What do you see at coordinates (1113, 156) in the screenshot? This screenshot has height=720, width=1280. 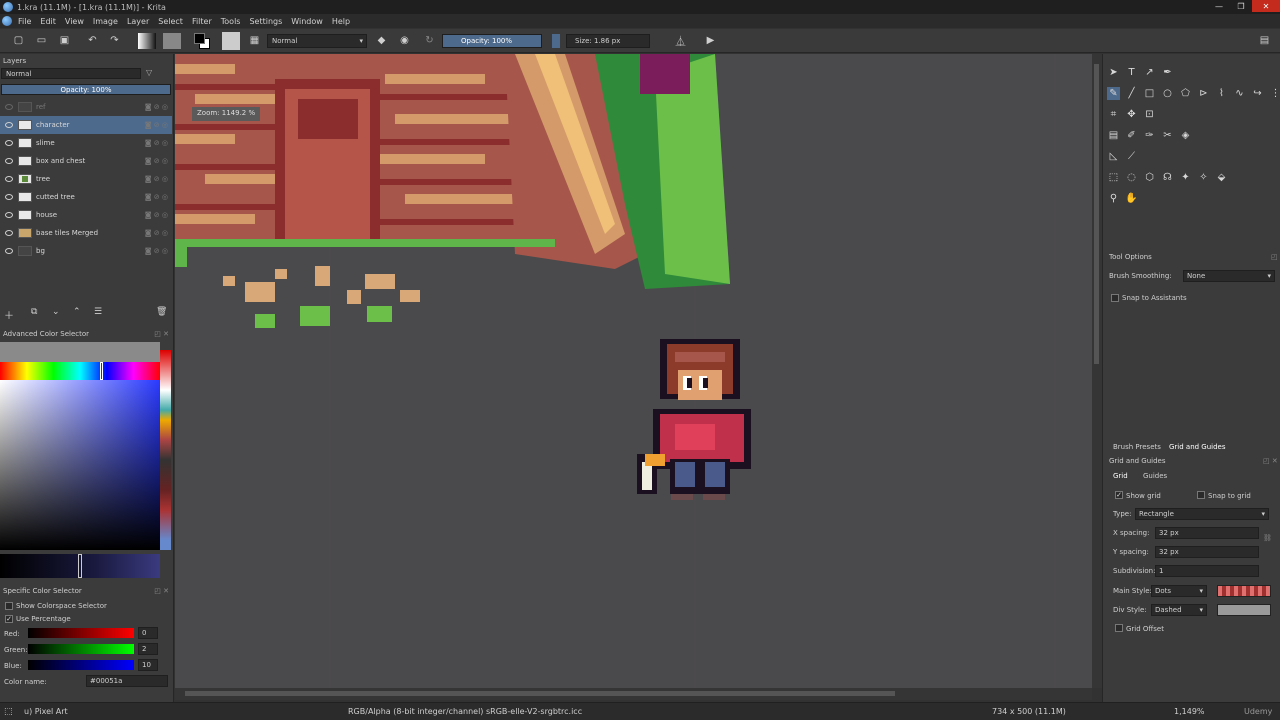 I see `assistant-tool-icon: ◺` at bounding box center [1113, 156].